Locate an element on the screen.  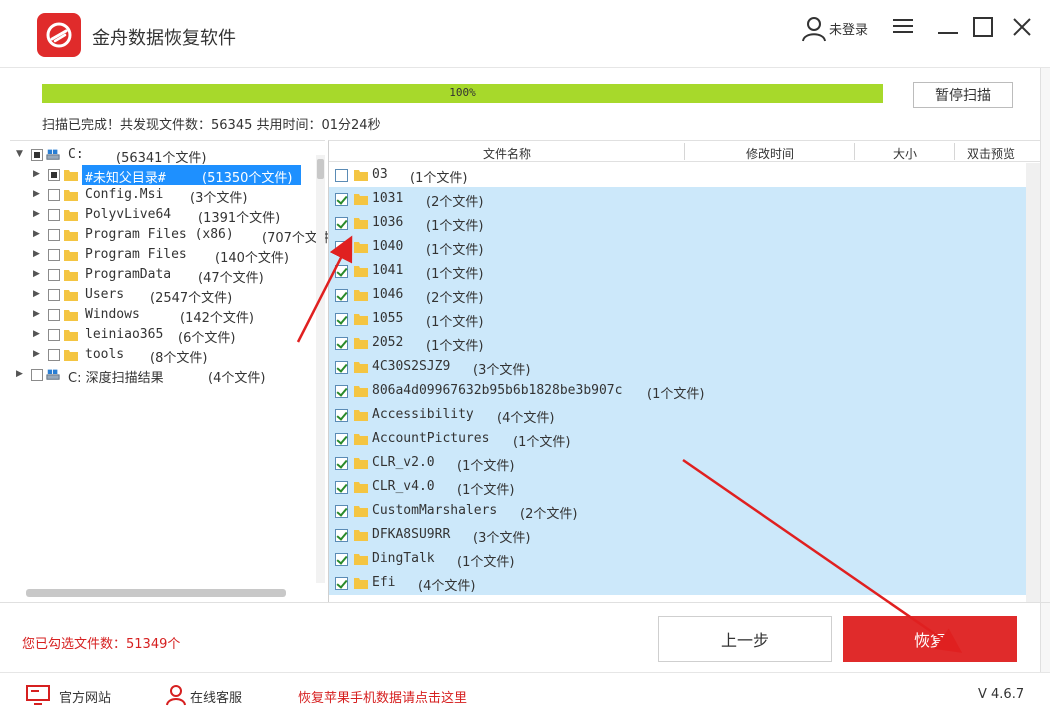
file-row-name: DingTalk is located at coordinates (403, 558).